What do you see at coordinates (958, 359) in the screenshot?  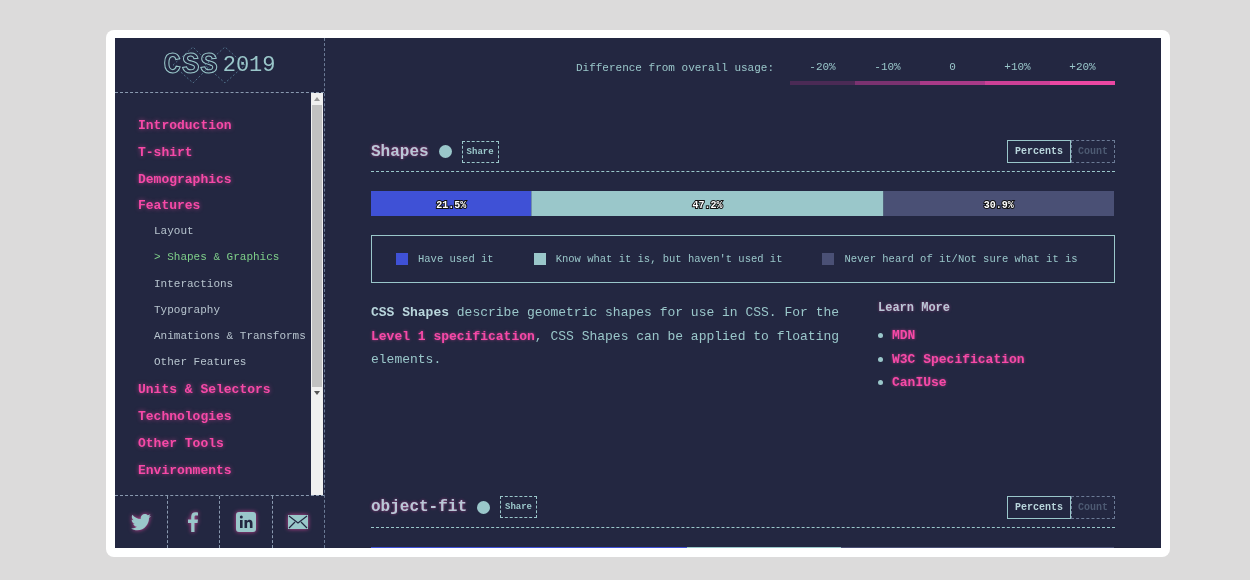 I see `resource-link: W3C Specification` at bounding box center [958, 359].